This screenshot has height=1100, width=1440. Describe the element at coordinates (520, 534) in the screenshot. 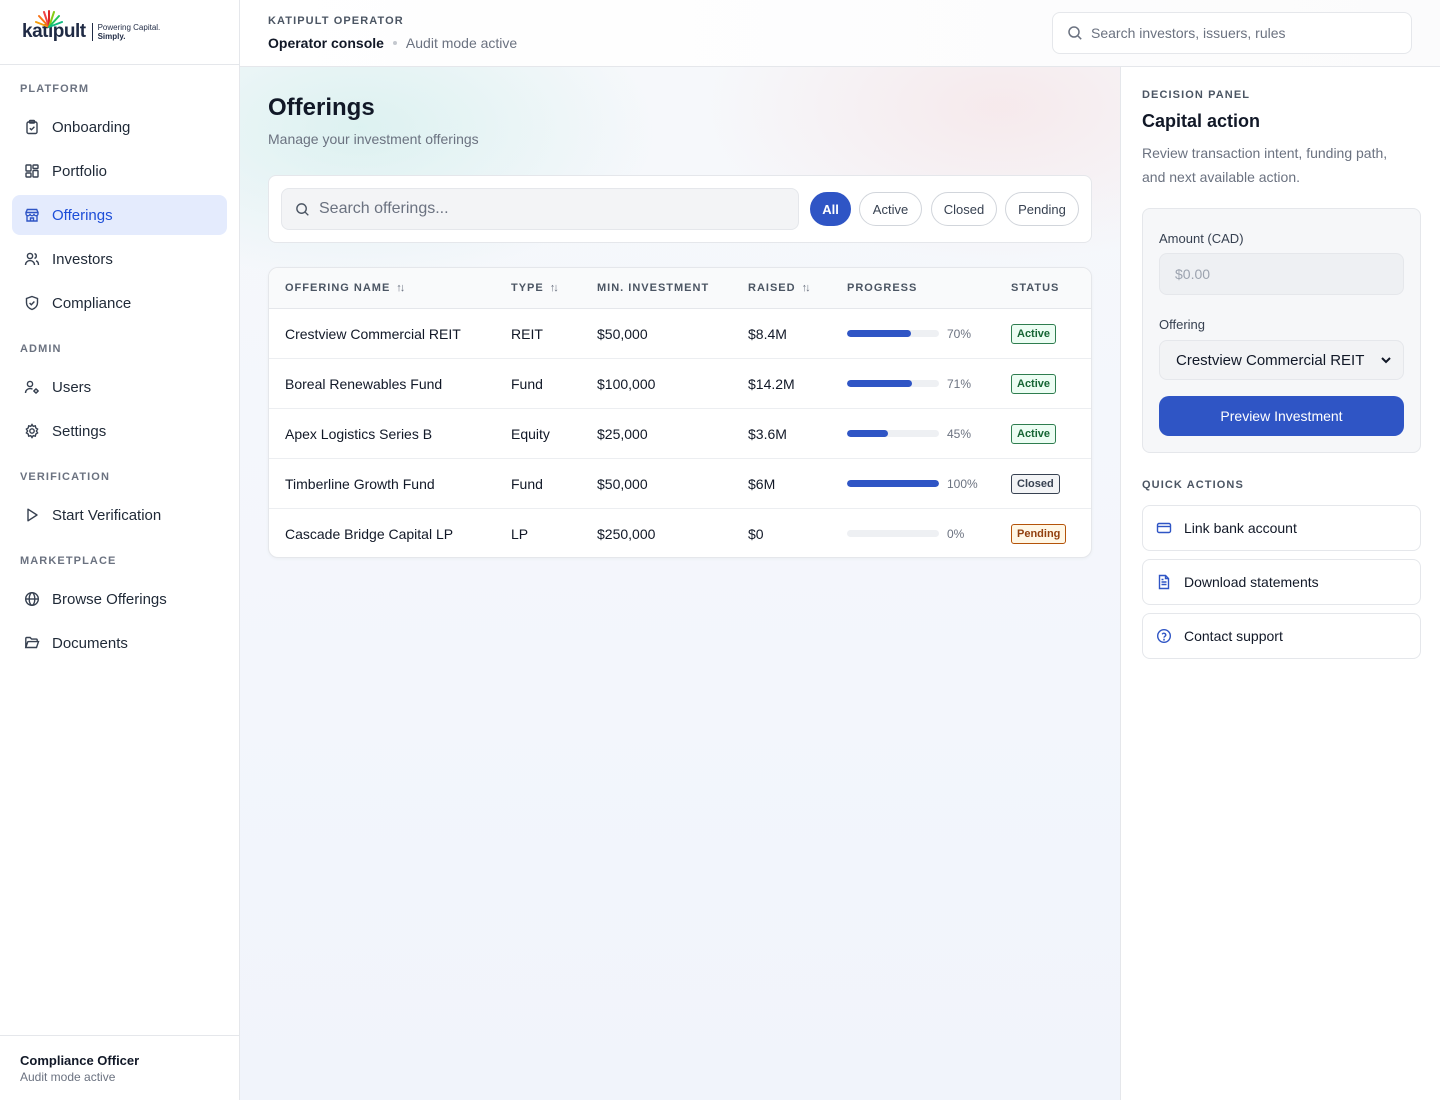

I see `offering-type: LP` at that location.